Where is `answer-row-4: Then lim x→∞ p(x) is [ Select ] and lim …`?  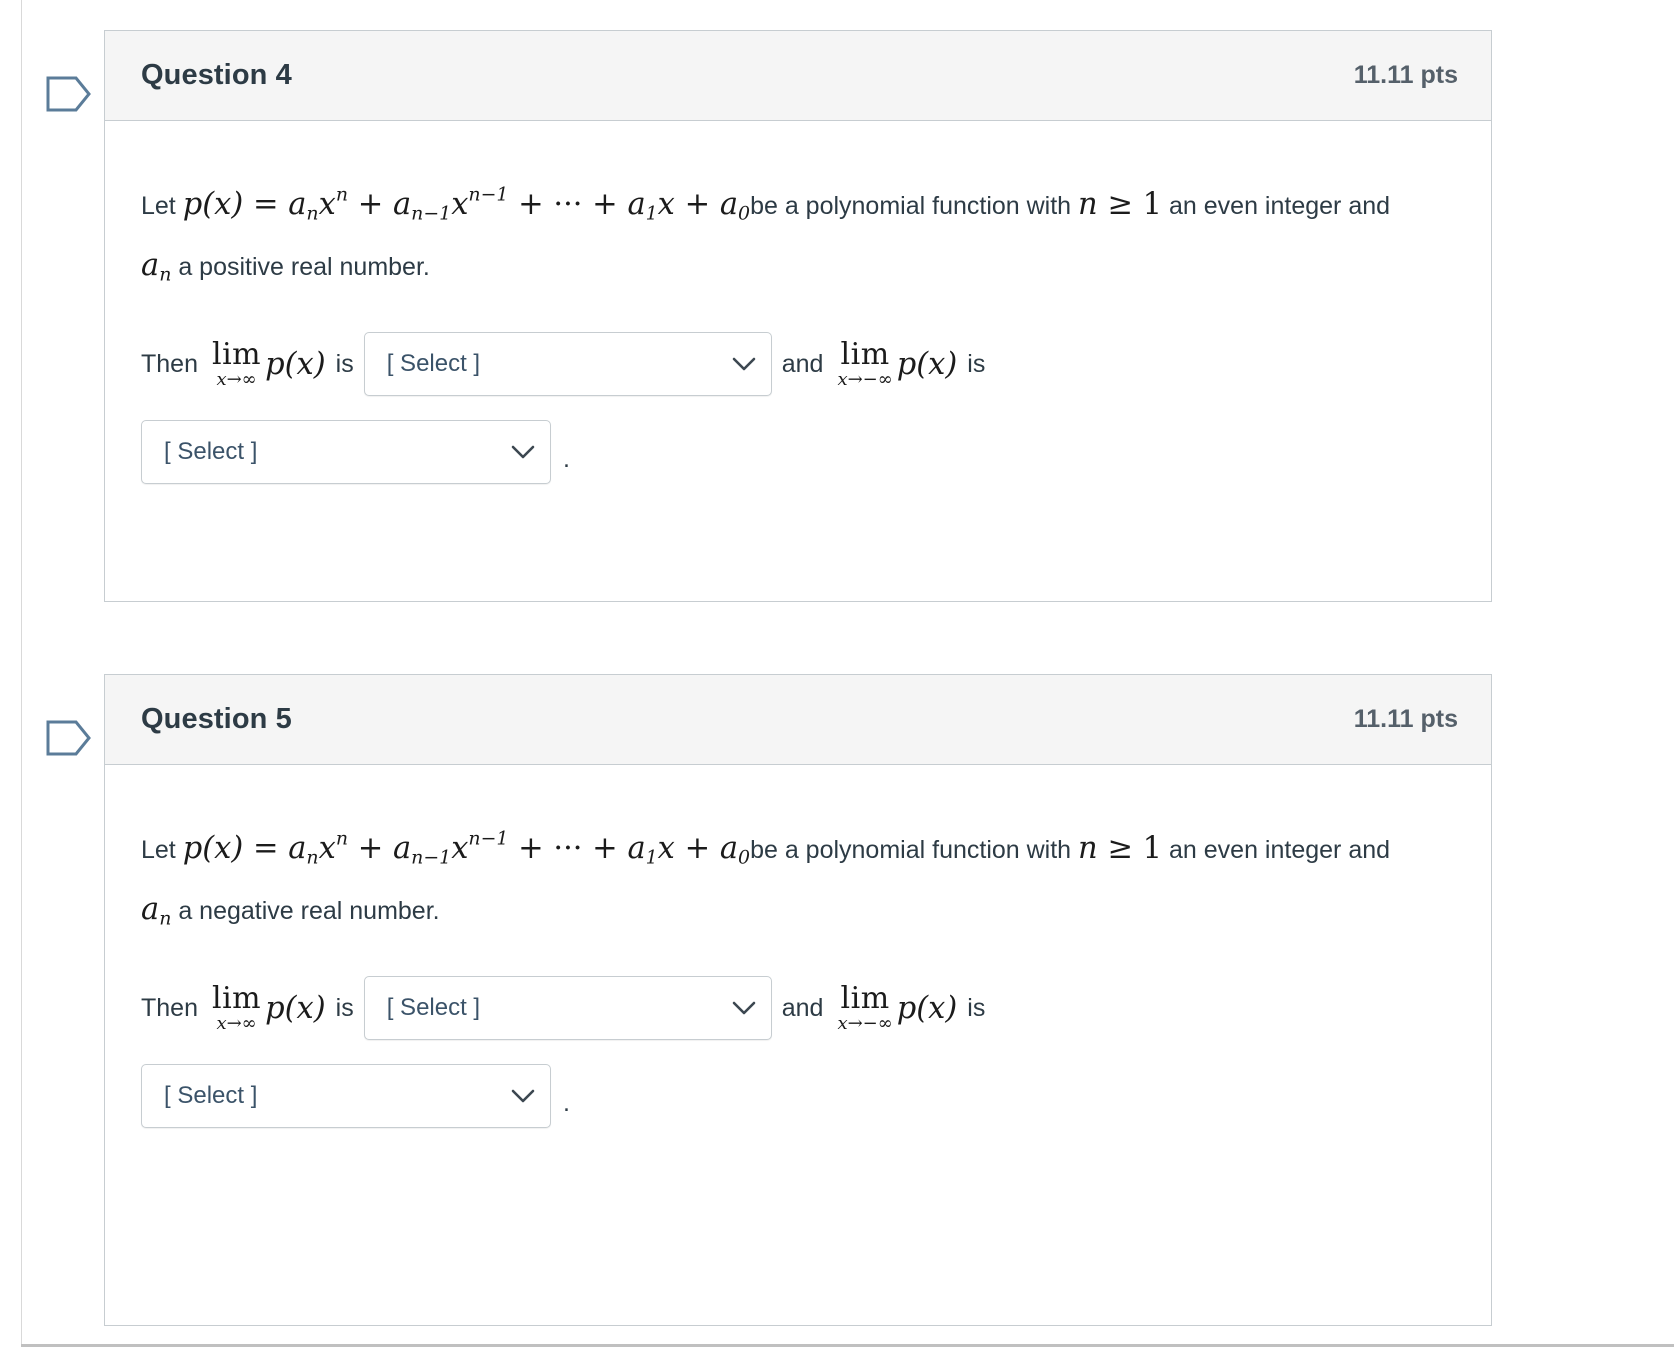
answer-row-4: Then lim x→∞ p(x) is [ Select ] and lim … is located at coordinates (798, 364).